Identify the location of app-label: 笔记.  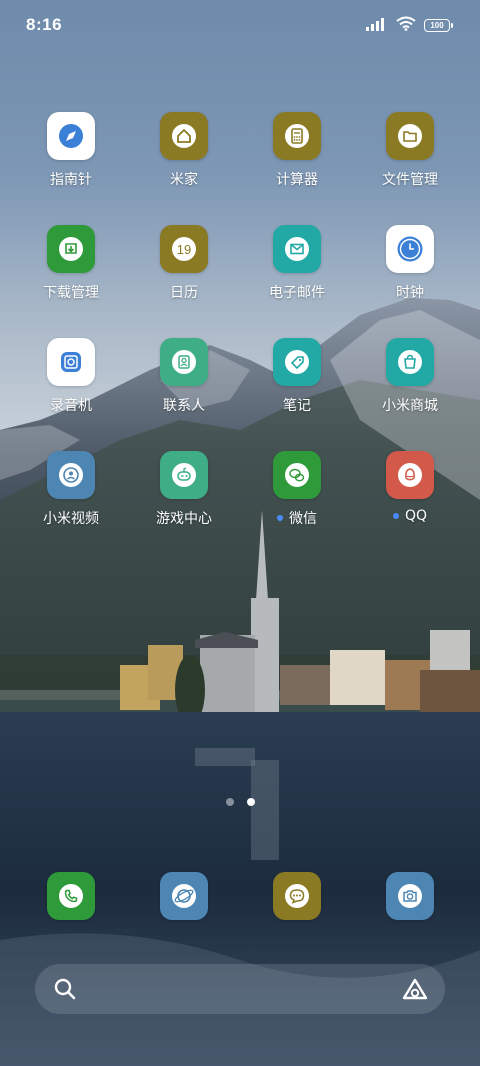
(297, 406).